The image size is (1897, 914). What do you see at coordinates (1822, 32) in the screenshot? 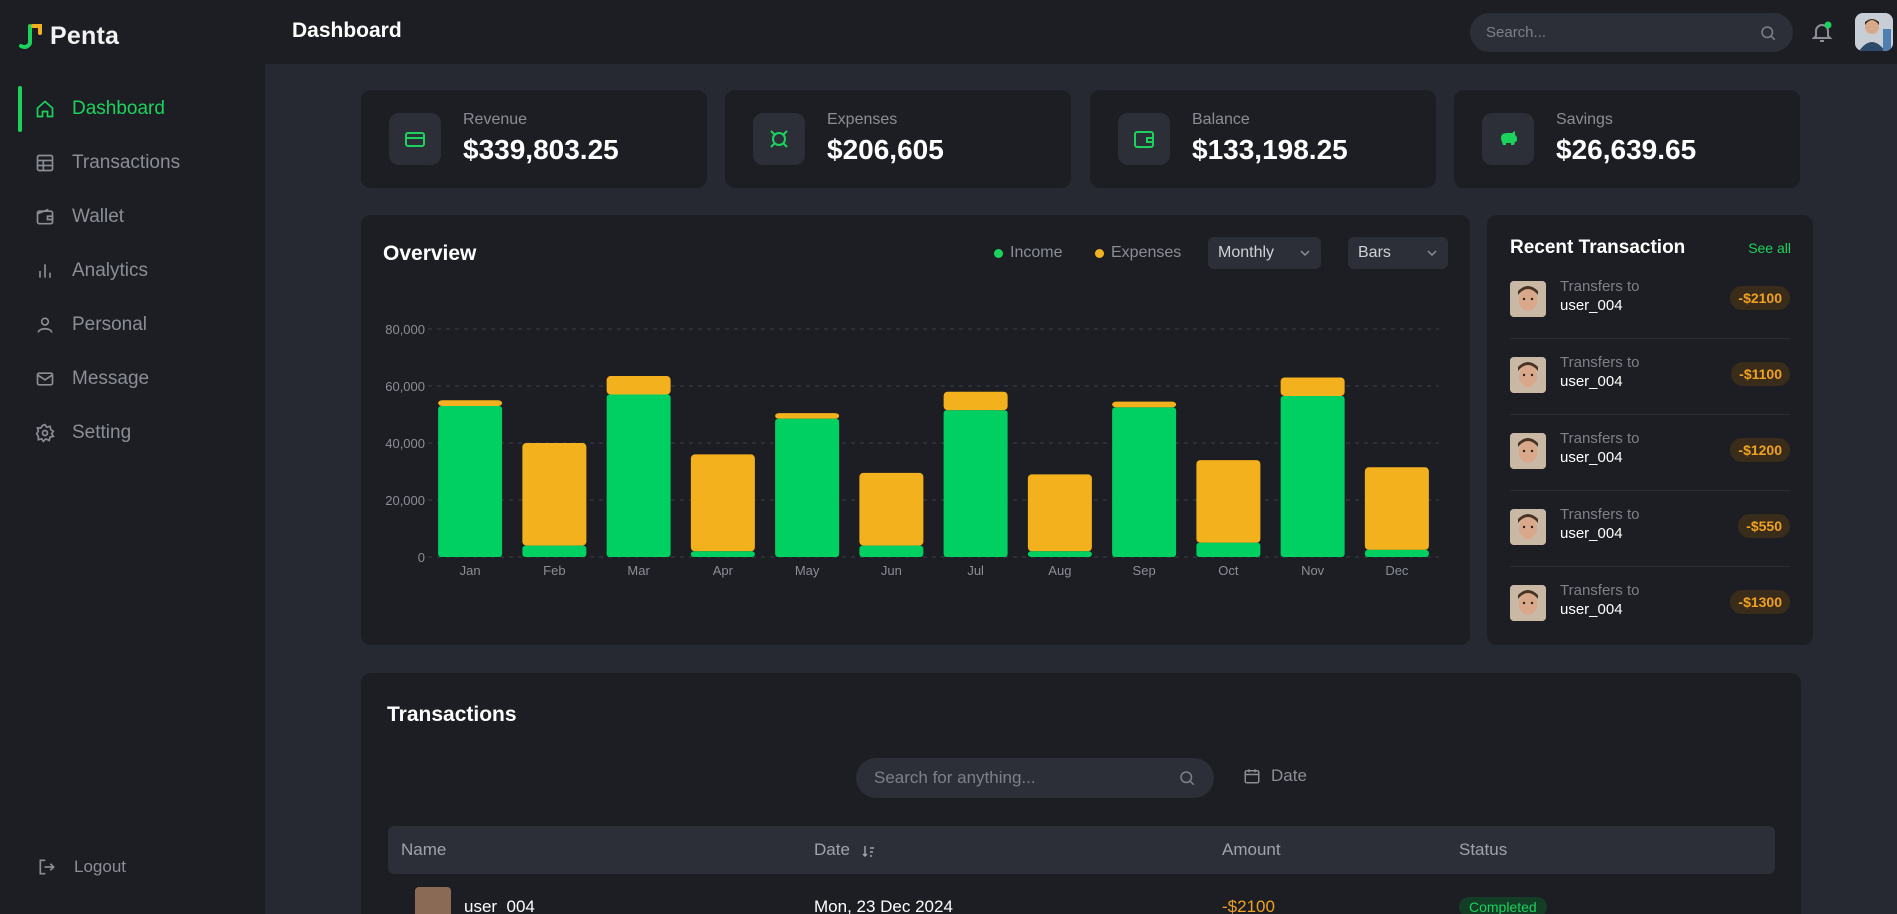
I see `bell-icon` at bounding box center [1822, 32].